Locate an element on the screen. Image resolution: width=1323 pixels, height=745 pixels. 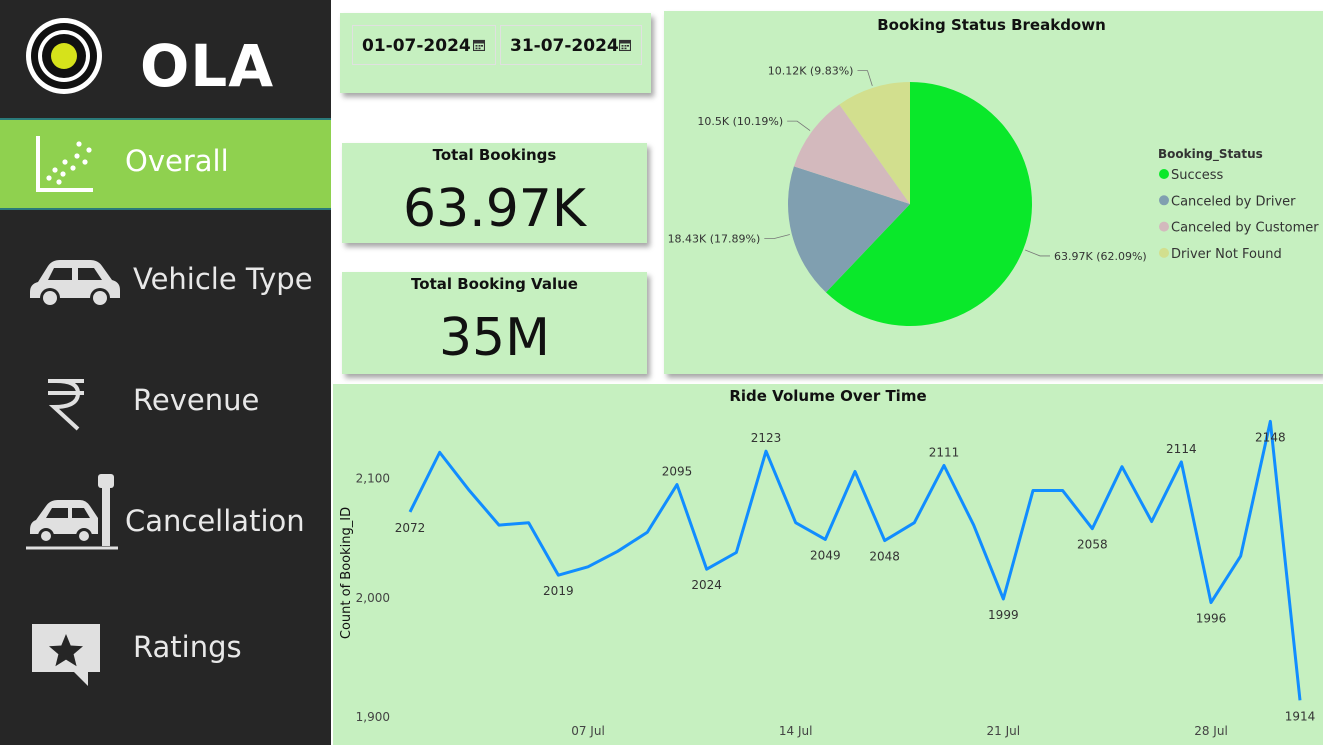
data-label: 2095 is located at coordinates (677, 472).